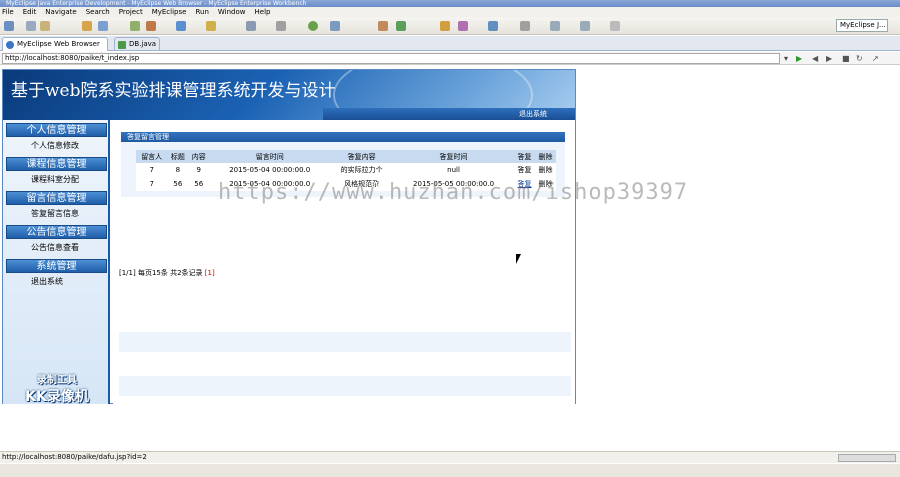 Image resolution: width=900 pixels, height=477 pixels. Describe the element at coordinates (56, 232) in the screenshot. I see `sidebar-heading-notice: 公告信息管理` at that location.